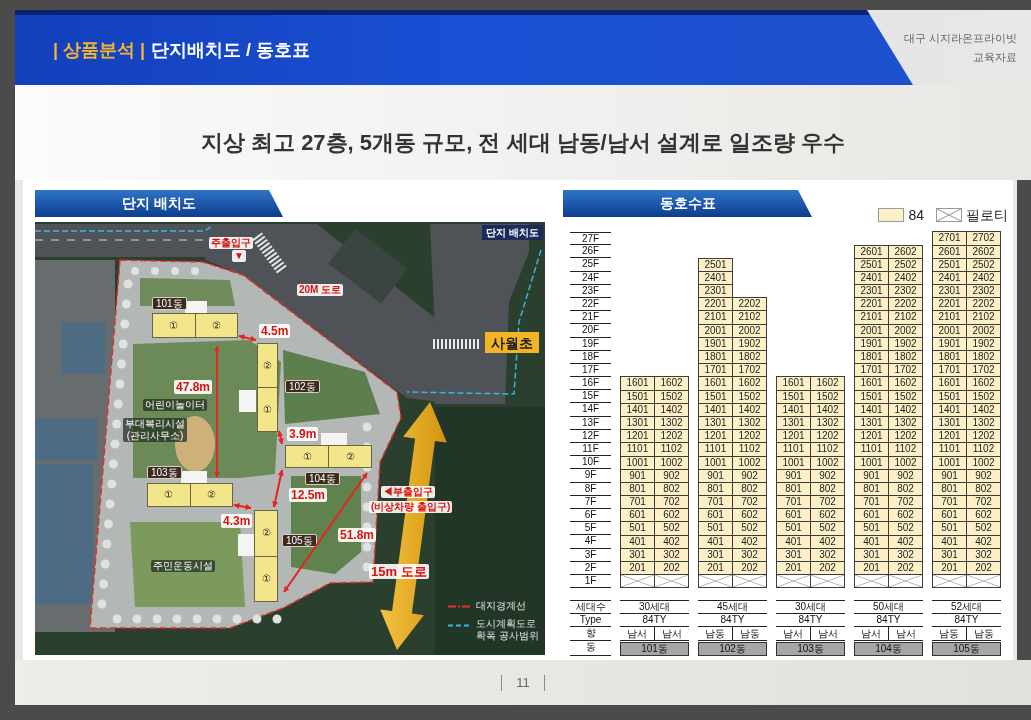 The image size is (1031, 720). I want to click on orientation-cell-text: 남동, so click(984, 634).